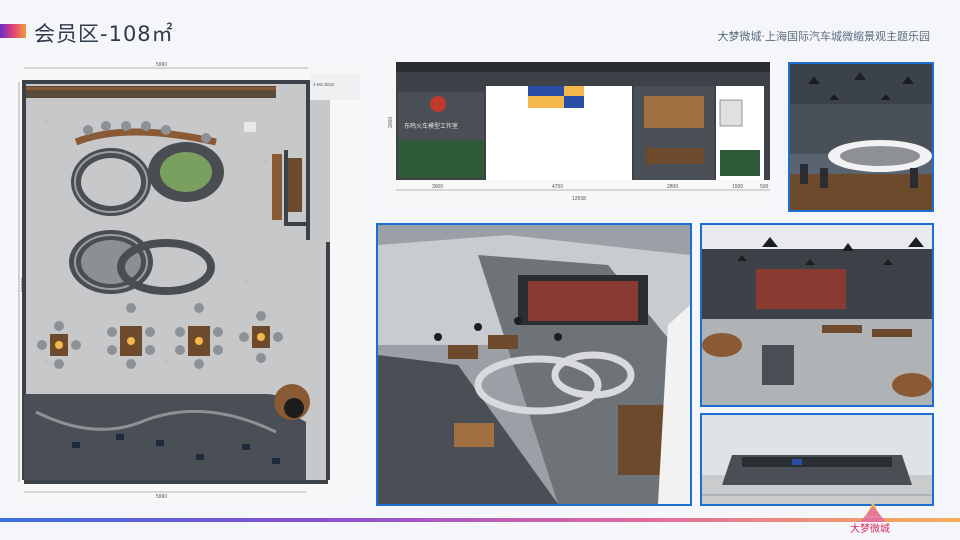 This screenshot has width=960, height=540. I want to click on wall-painting, so click(674, 112).